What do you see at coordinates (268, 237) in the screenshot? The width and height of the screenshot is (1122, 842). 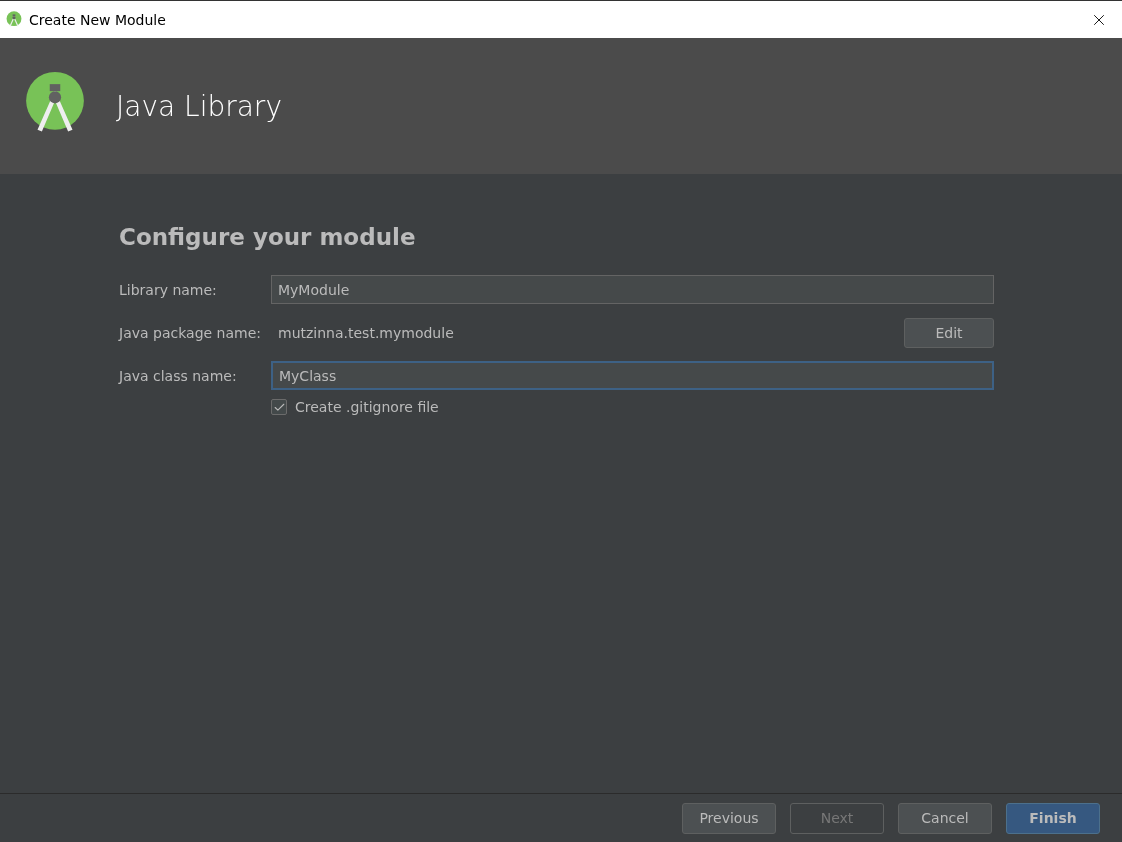 I see `section-heading: Configure your module` at bounding box center [268, 237].